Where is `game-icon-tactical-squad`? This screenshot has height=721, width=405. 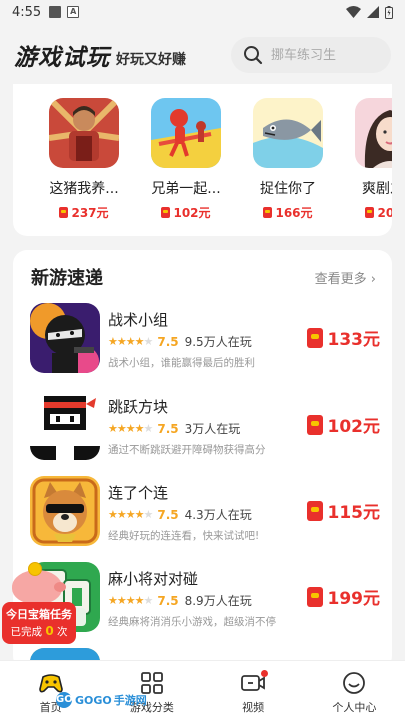 game-icon-tactical-squad is located at coordinates (65, 338).